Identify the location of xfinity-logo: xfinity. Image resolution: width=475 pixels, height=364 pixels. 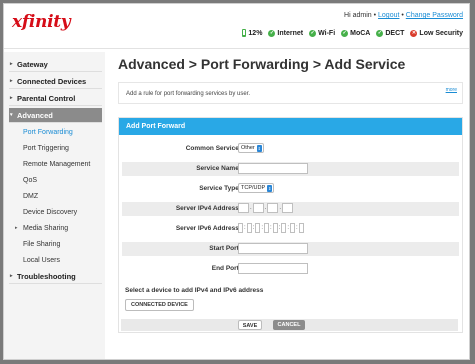
(41, 22).